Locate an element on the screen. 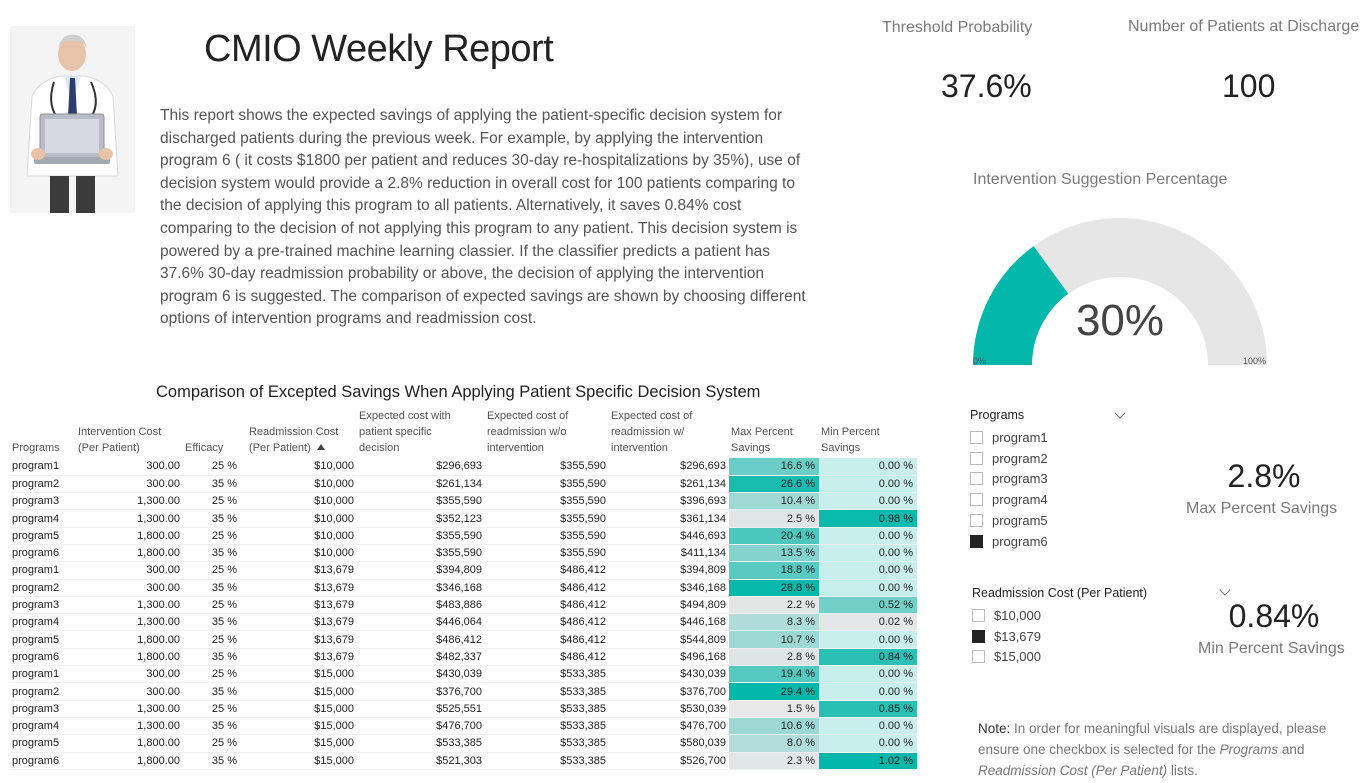 The width and height of the screenshot is (1360, 783). table-cell: 29.4 % is located at coordinates (774, 691).